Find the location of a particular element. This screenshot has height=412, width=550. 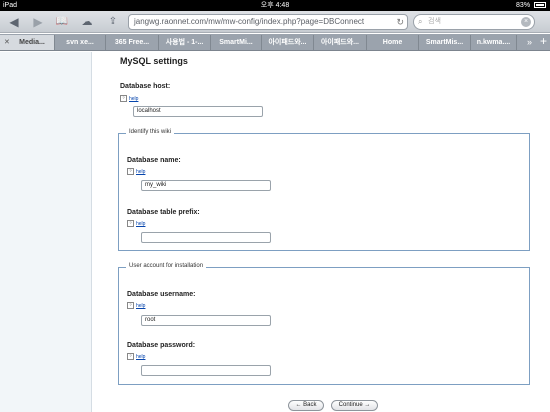

clear-icon: × is located at coordinates (526, 22).